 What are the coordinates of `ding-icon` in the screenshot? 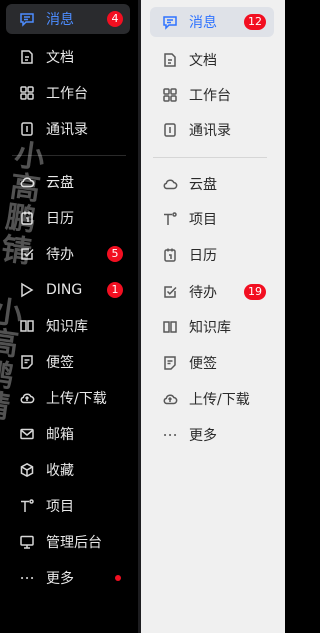 It's located at (27, 290).